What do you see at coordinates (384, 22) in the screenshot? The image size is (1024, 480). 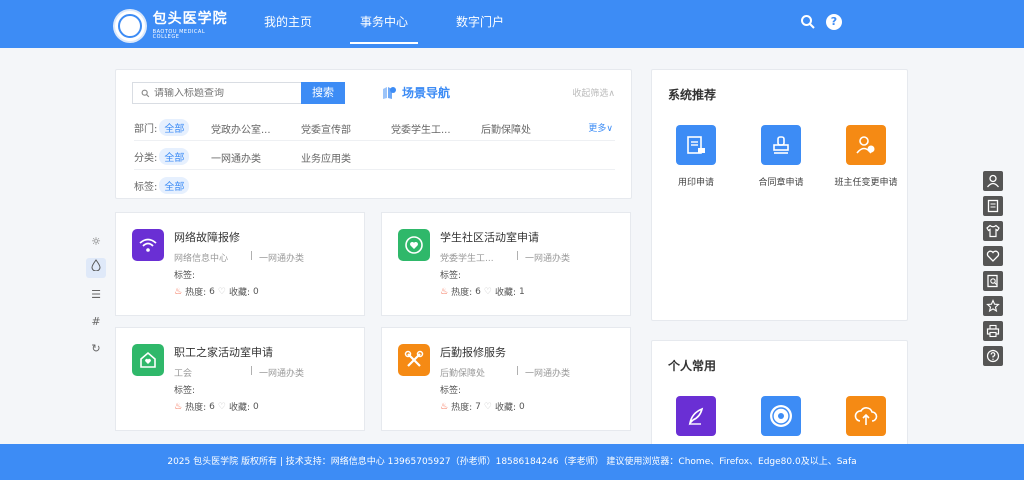 I see `nav-affairs-center: 事务中心` at bounding box center [384, 22].